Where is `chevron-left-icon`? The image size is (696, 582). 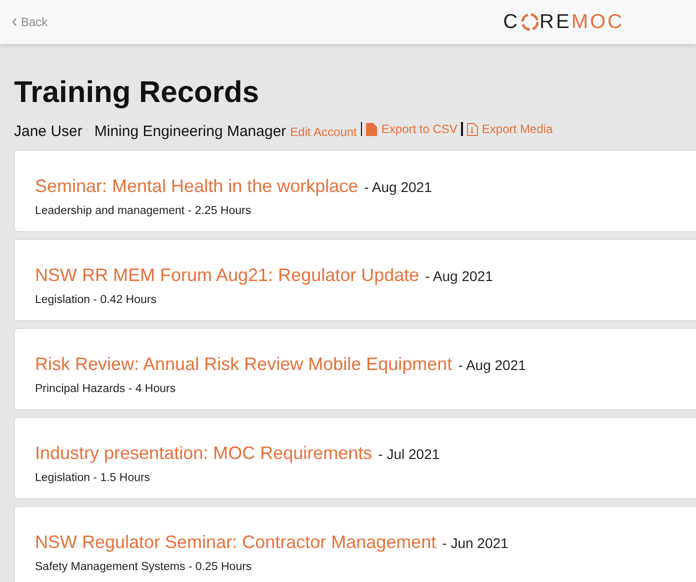
chevron-left-icon is located at coordinates (14, 22).